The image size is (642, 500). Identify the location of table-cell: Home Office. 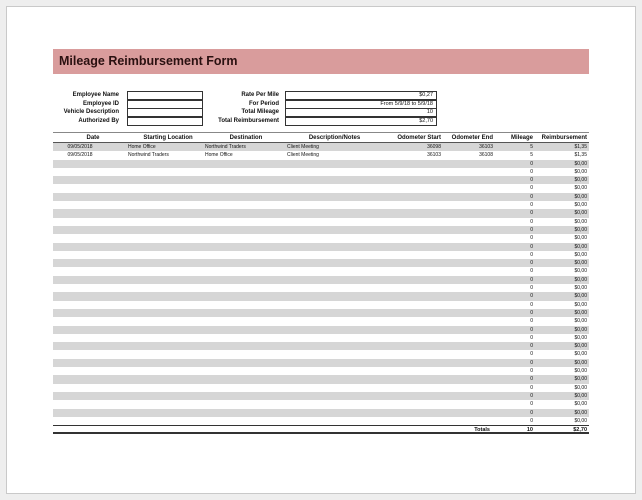
(168, 147).